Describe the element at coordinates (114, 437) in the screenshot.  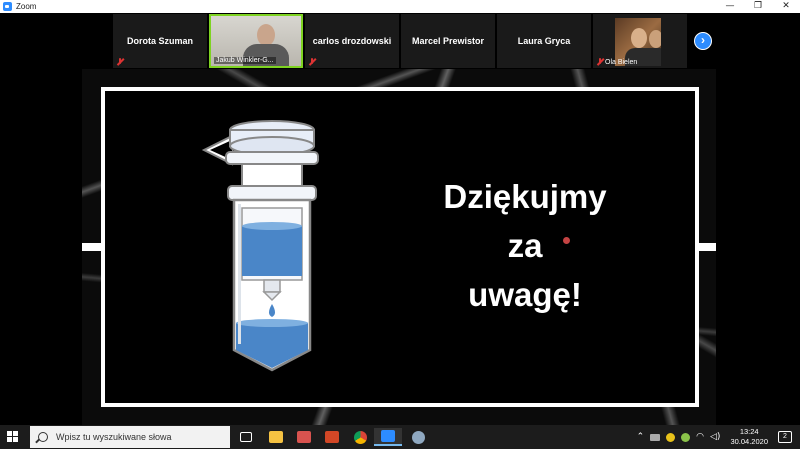
I see `search-placeholder: Wpisz tu wyszukiwane słowa` at that location.